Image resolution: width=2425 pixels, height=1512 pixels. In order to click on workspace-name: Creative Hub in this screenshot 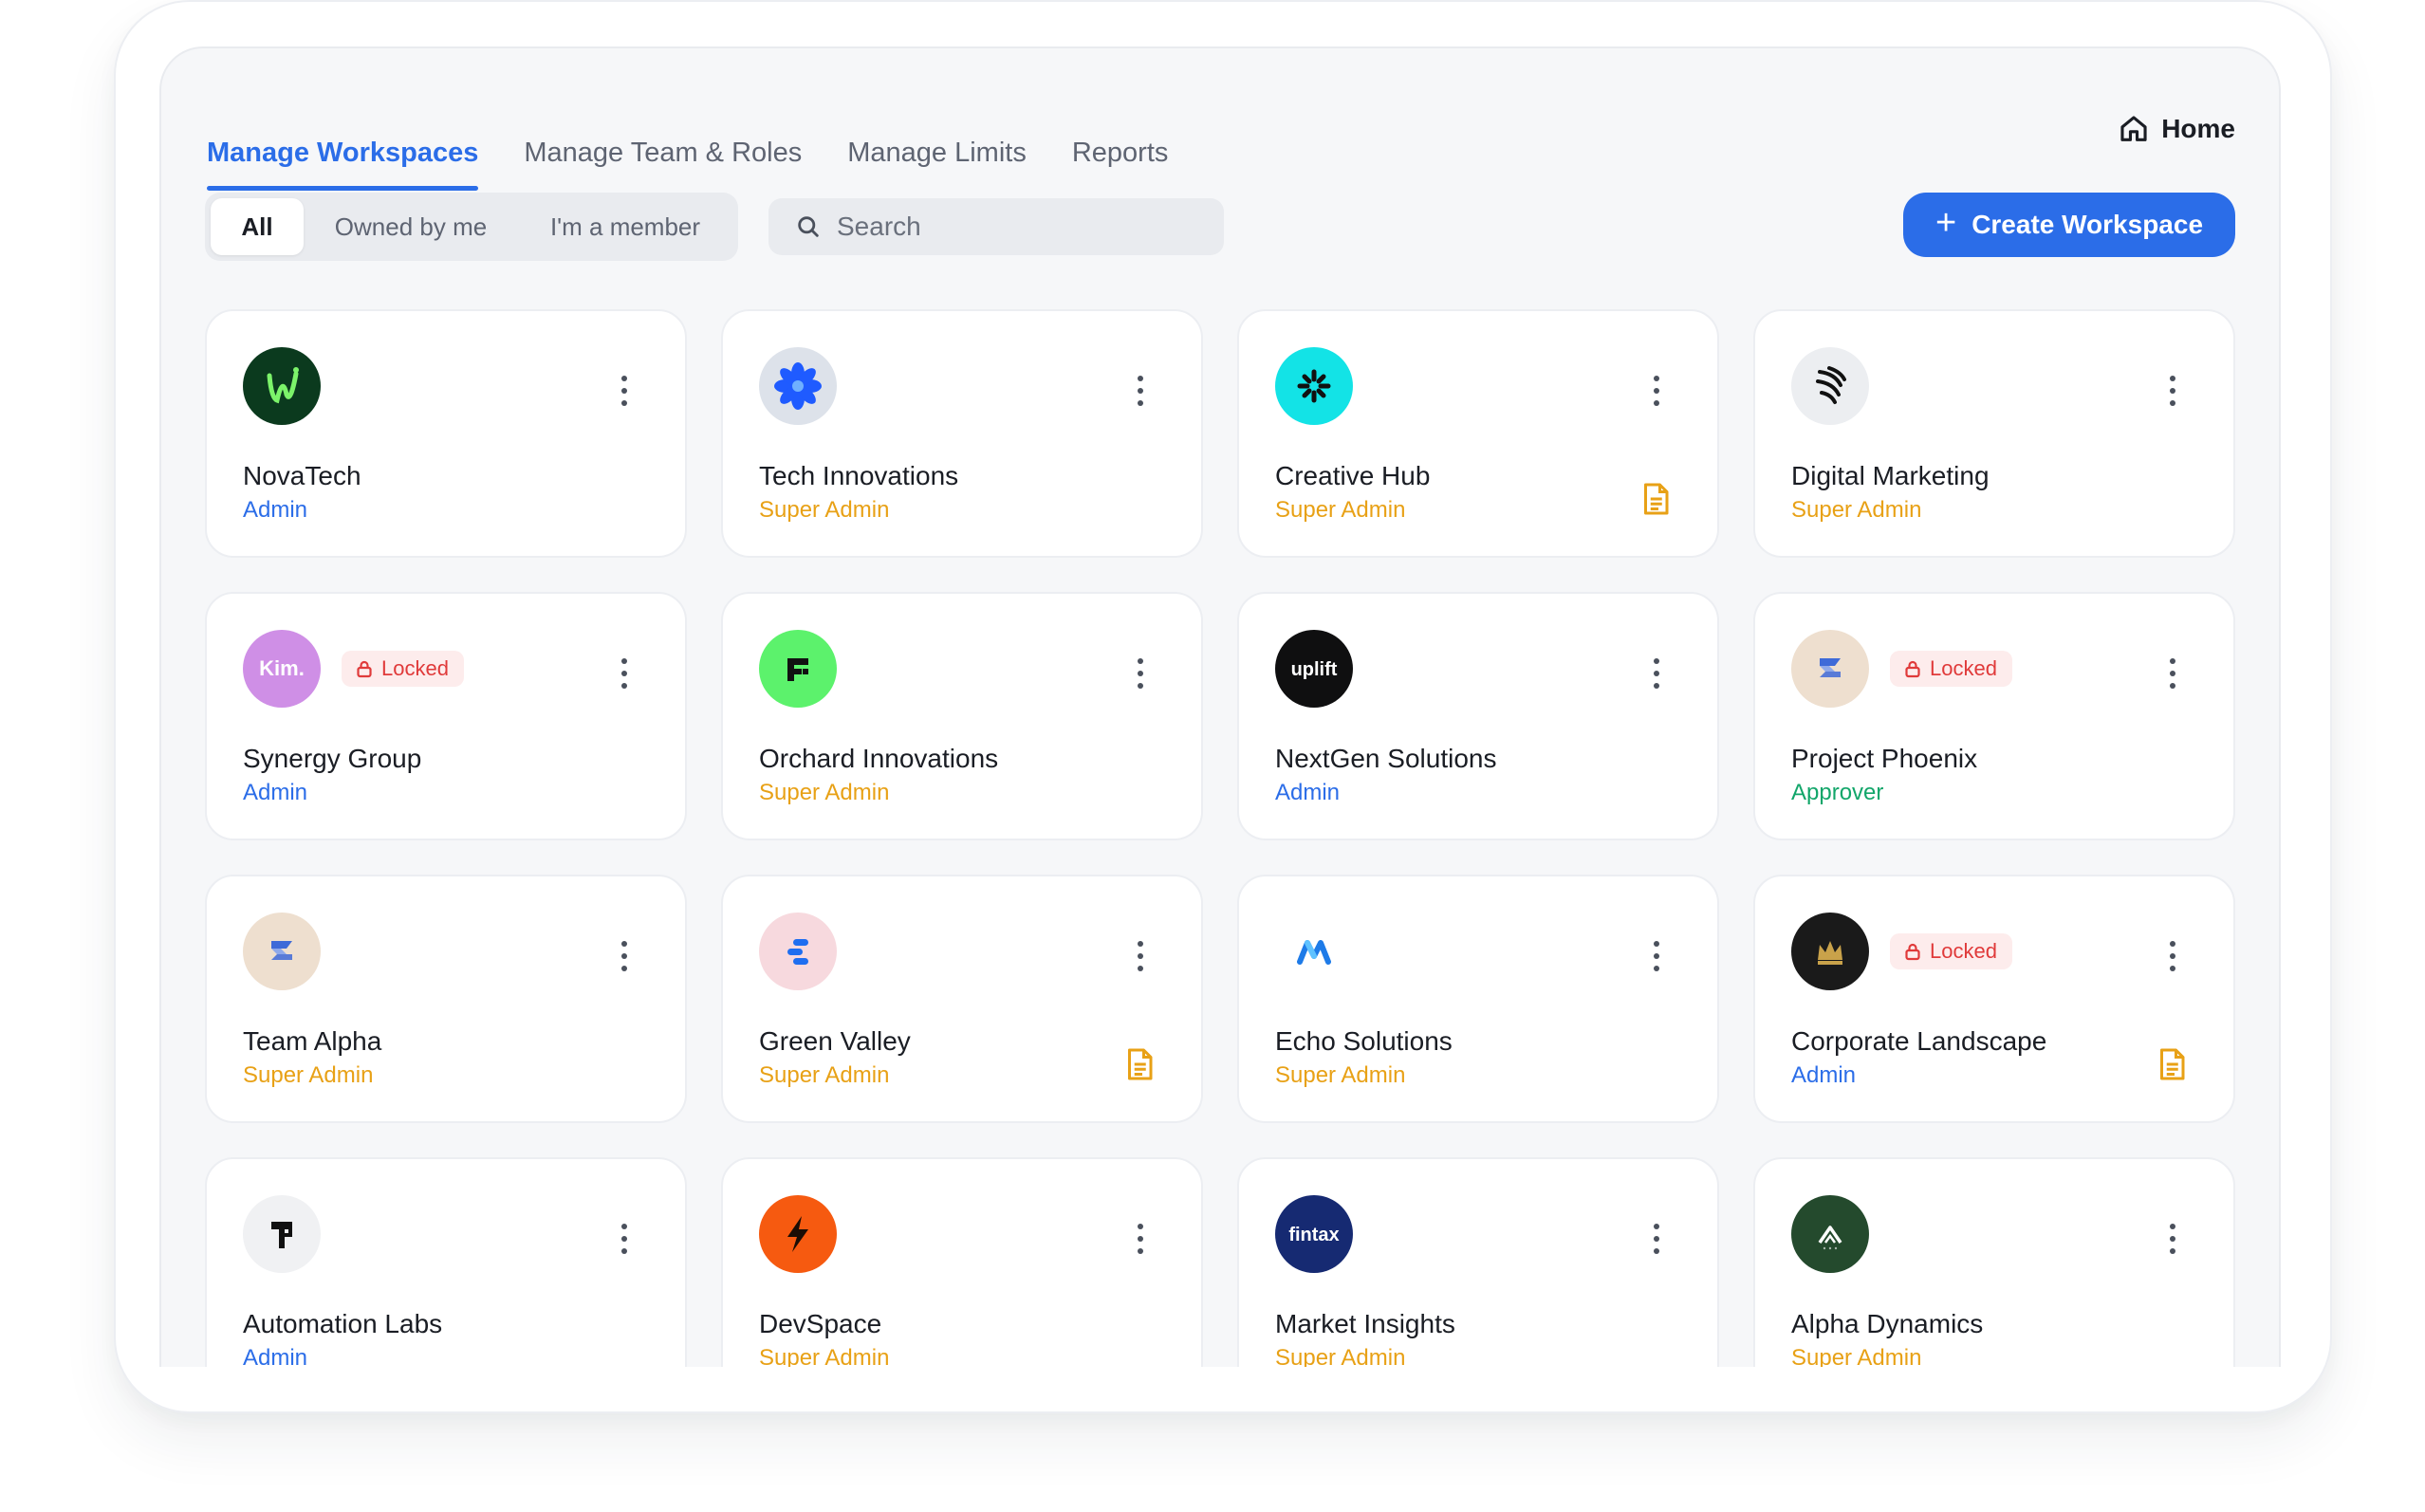, I will do `click(1353, 475)`.